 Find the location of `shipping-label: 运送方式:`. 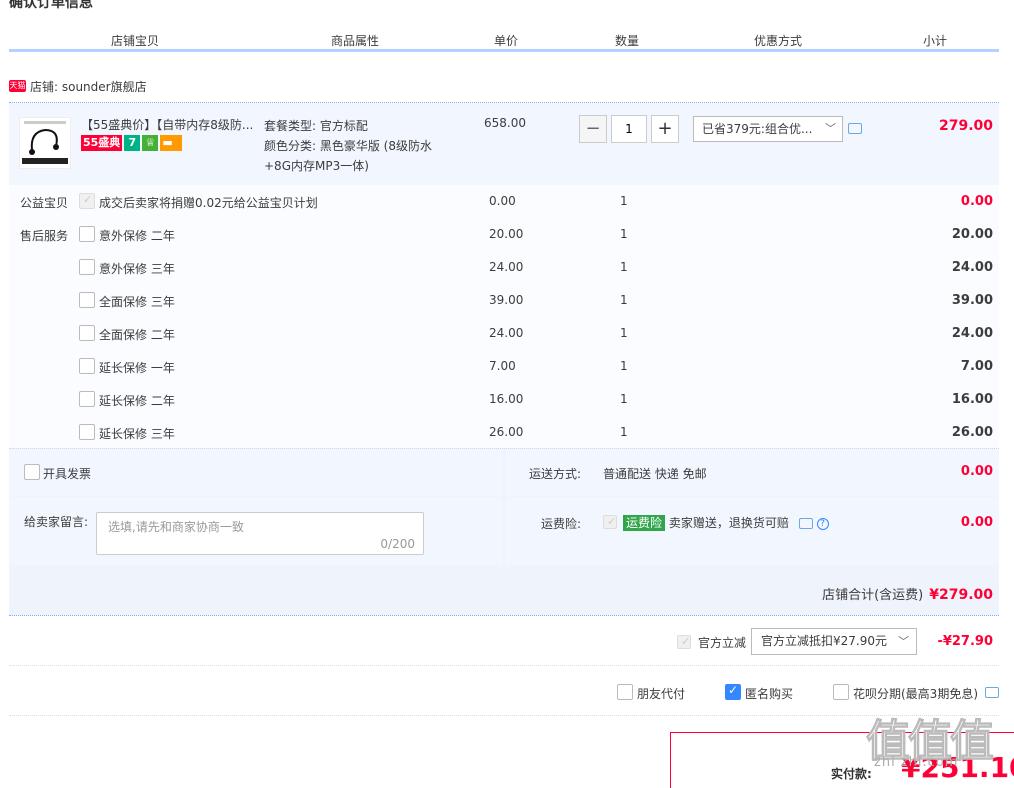

shipping-label: 运送方式: is located at coordinates (555, 474).